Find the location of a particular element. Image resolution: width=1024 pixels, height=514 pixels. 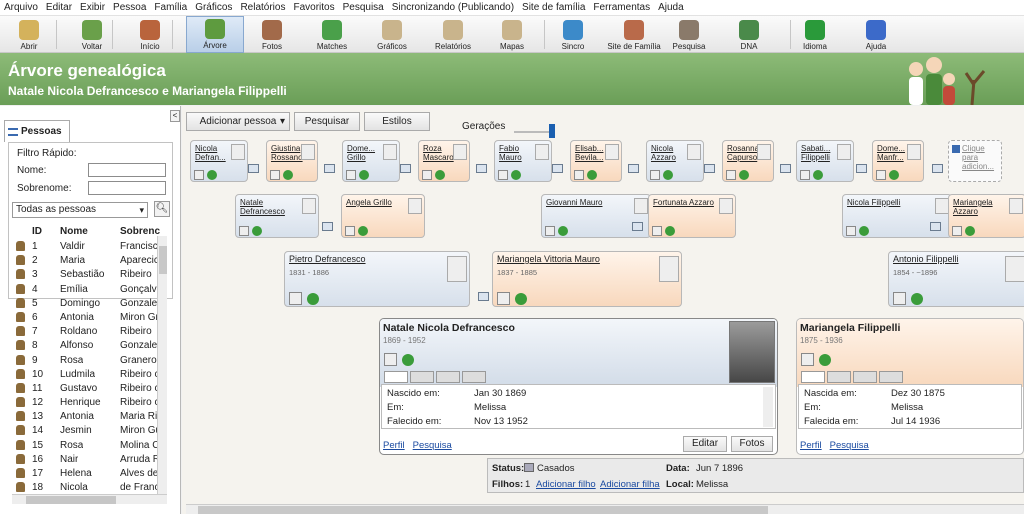

toolbar-reports-button: Relatórios is located at coordinates (453, 34).